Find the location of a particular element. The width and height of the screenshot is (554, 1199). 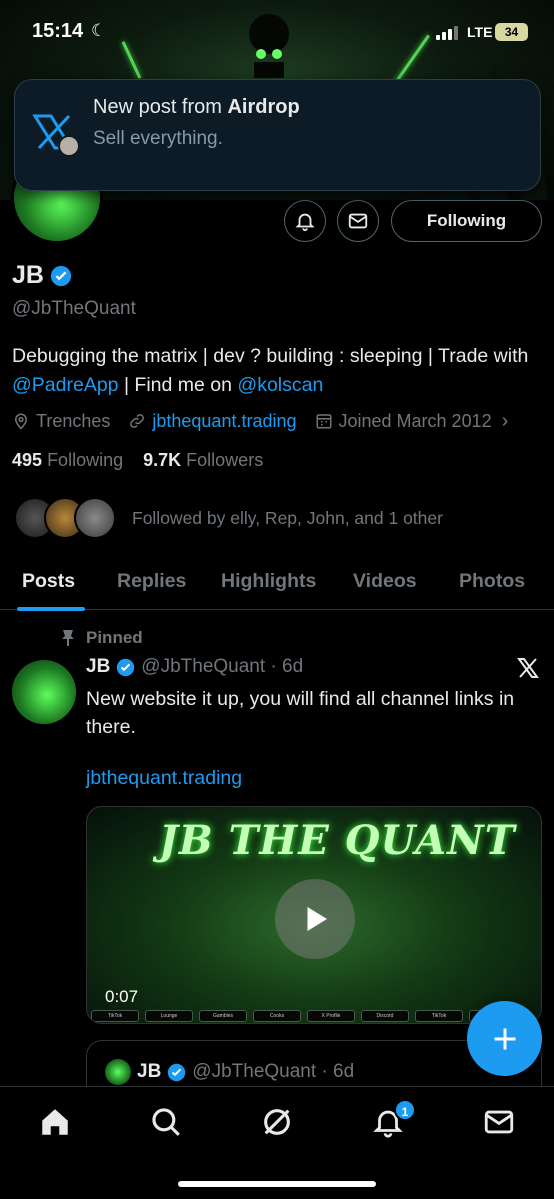

plus-icon is located at coordinates (504, 1038).